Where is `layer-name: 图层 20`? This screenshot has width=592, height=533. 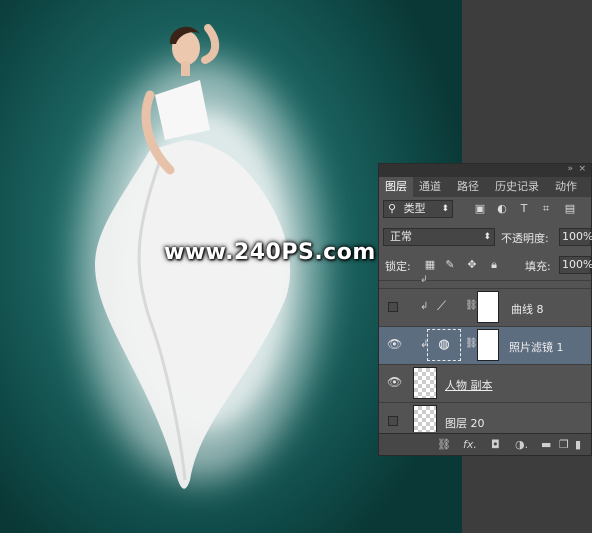
layer-name: 图层 20 is located at coordinates (465, 423).